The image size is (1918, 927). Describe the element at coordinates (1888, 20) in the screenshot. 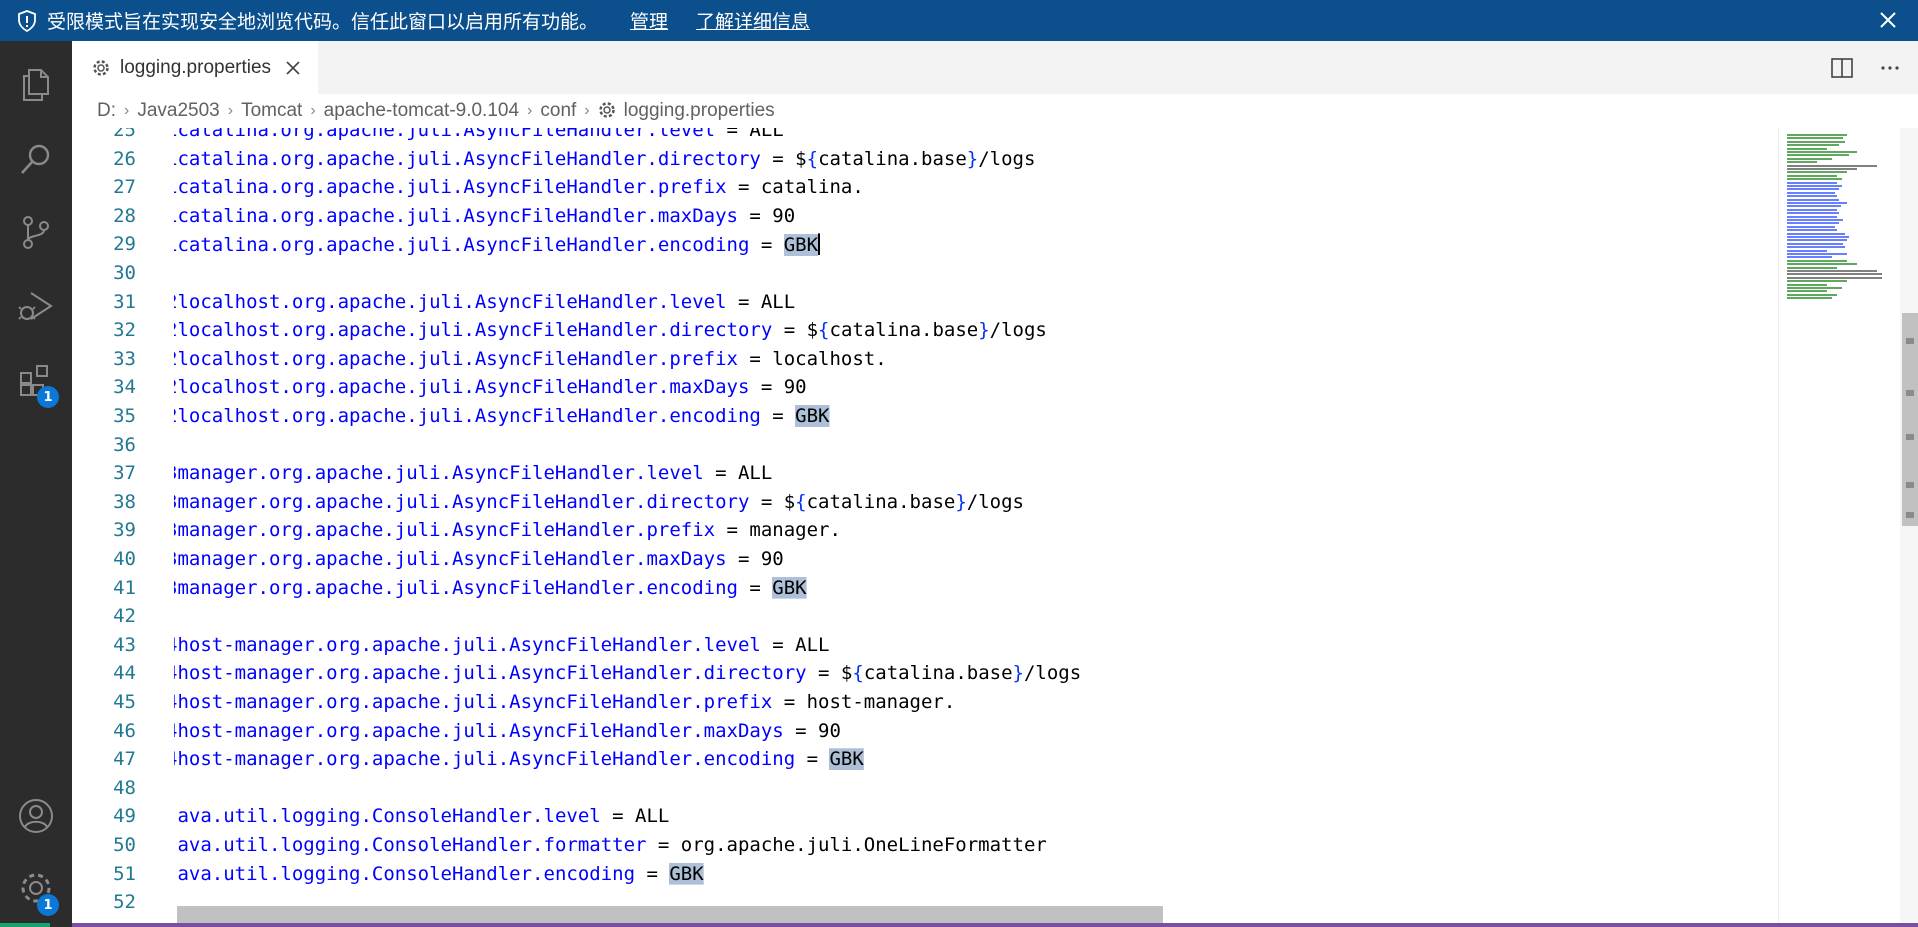

I see `close-icon` at that location.